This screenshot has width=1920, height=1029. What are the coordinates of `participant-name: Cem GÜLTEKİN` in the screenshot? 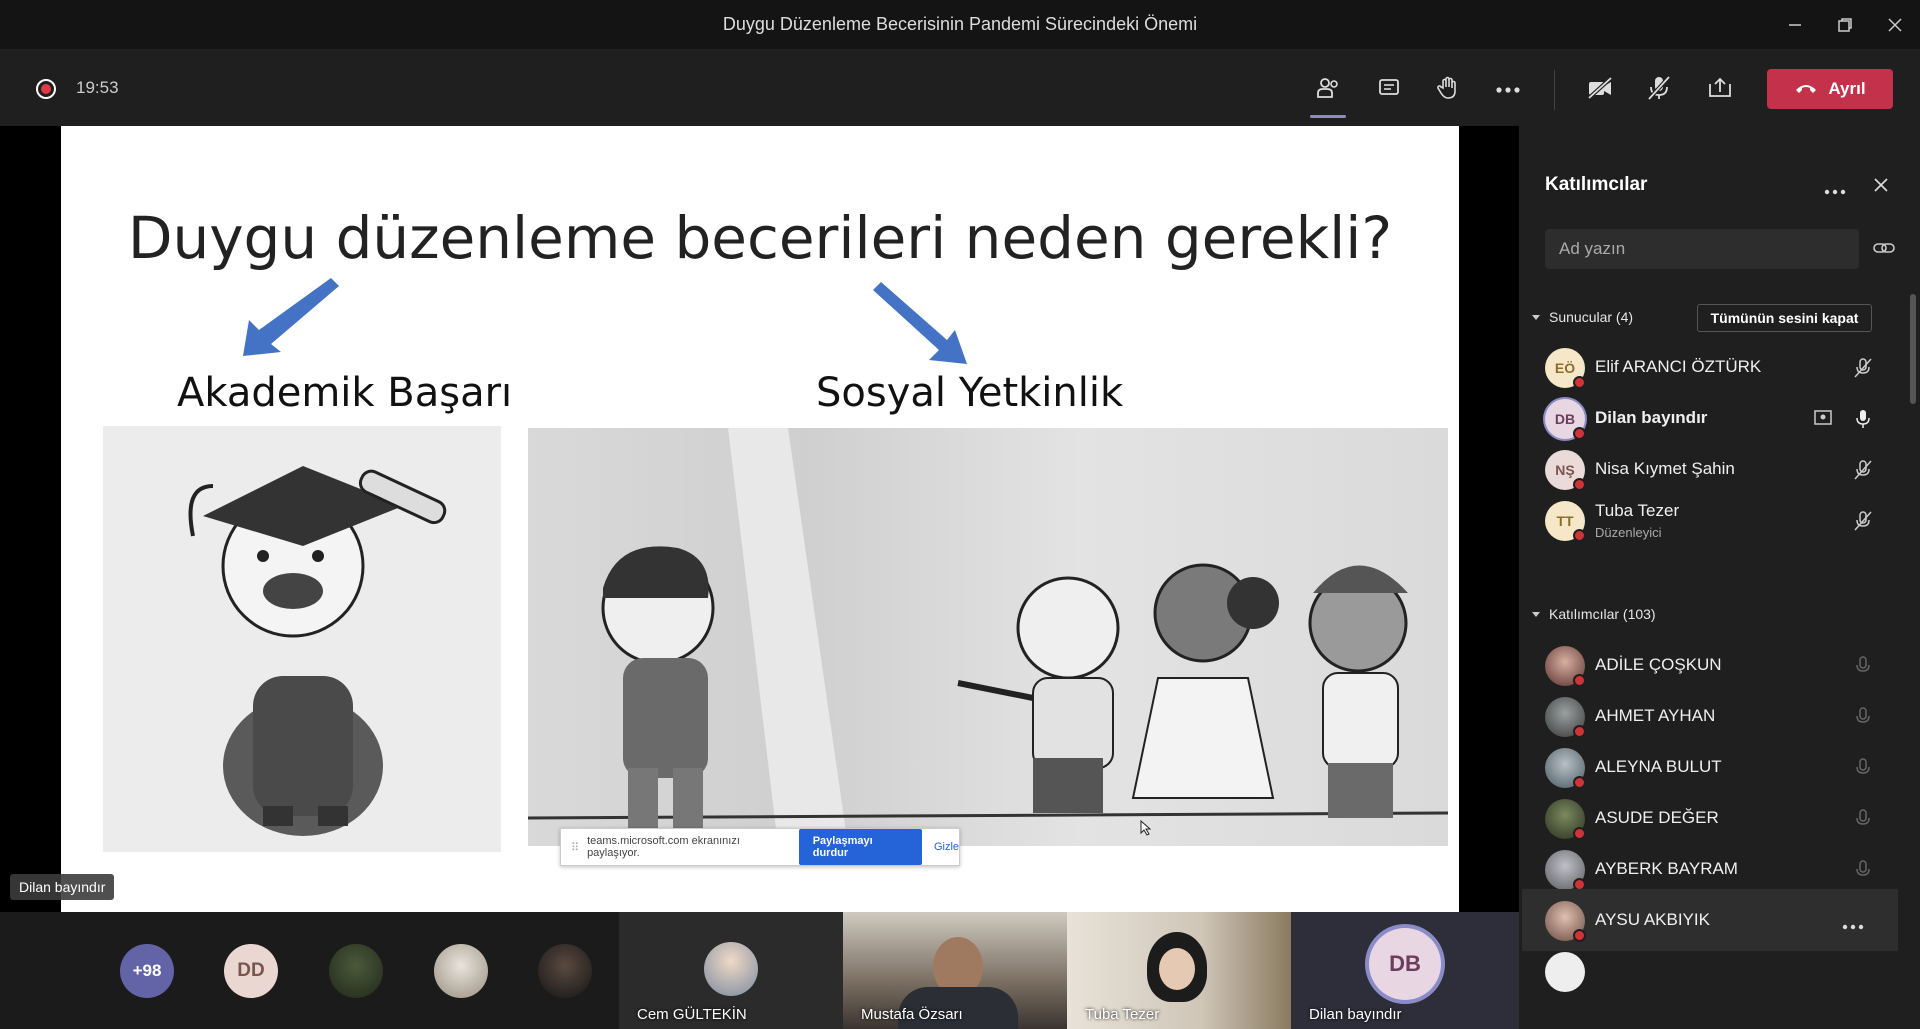 It's located at (692, 1014).